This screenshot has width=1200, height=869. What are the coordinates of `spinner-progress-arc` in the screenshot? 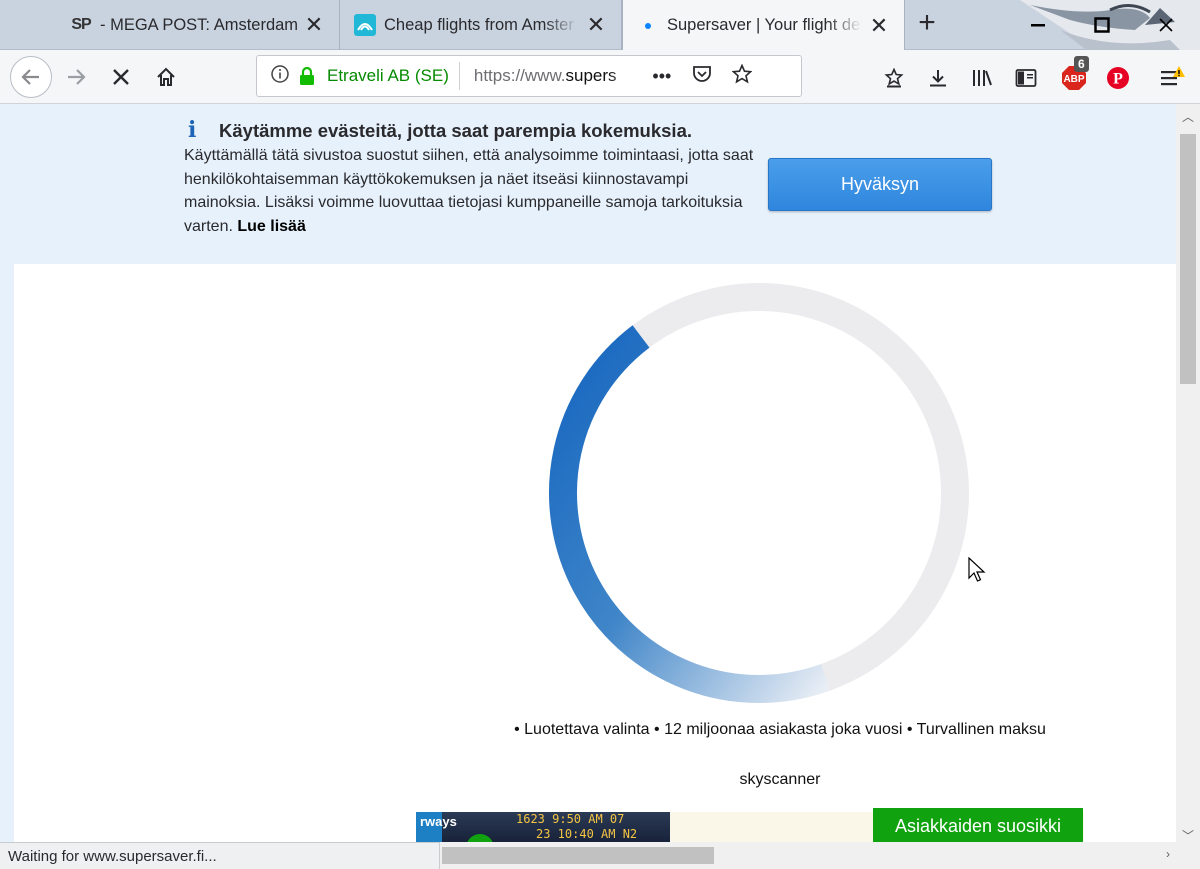 It's located at (690, 514).